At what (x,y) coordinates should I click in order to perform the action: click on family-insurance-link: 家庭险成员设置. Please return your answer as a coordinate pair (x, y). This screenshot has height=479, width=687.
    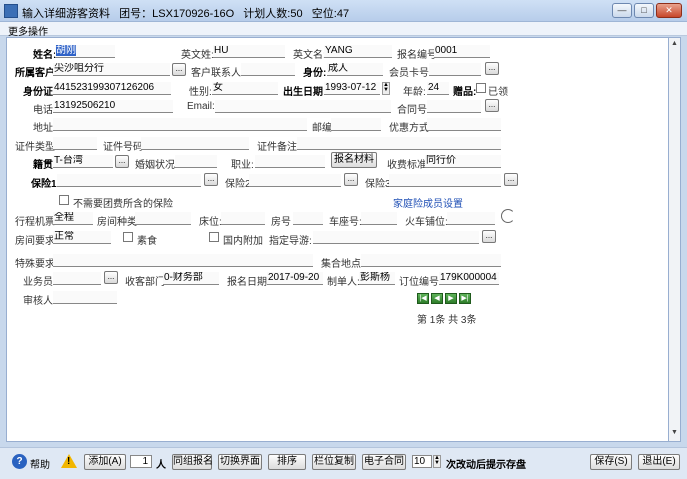
    Looking at the image, I should click on (428, 202).